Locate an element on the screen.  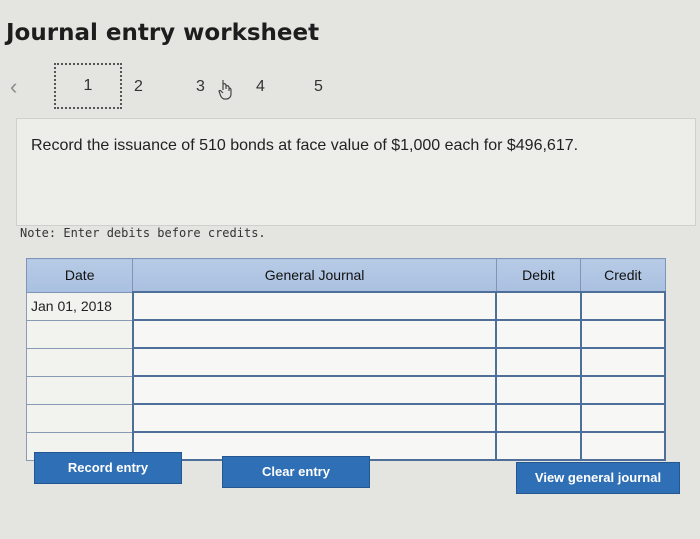
column-header-debit: Debit is located at coordinates (538, 275).